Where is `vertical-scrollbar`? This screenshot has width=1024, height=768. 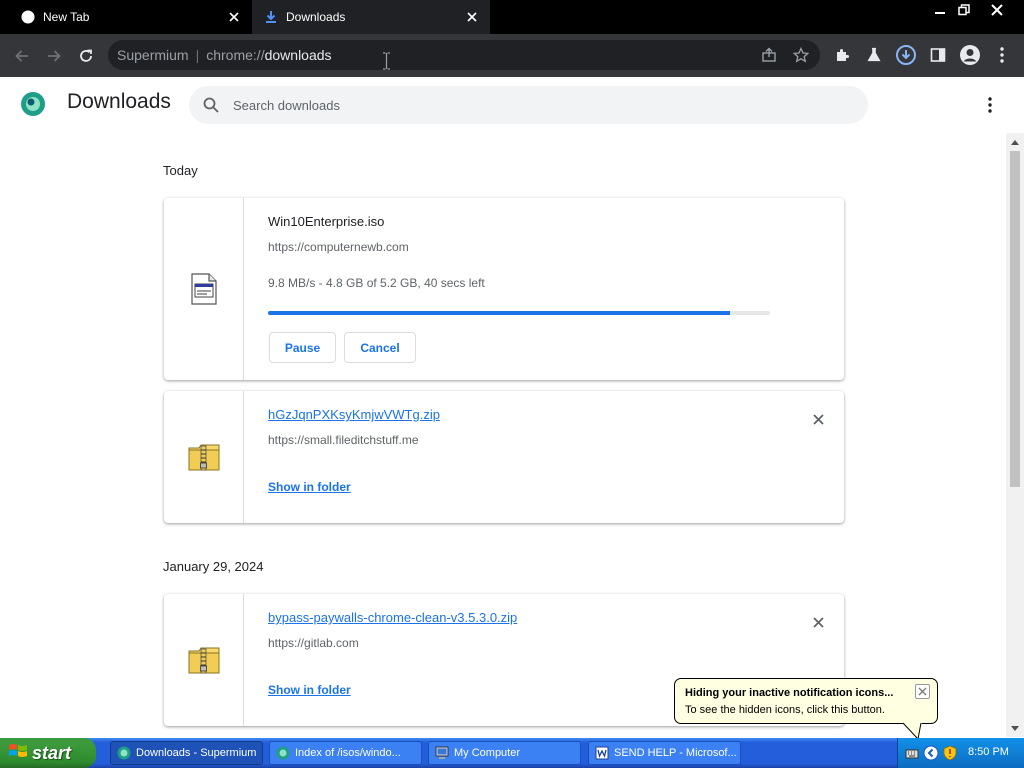
vertical-scrollbar is located at coordinates (1015, 435).